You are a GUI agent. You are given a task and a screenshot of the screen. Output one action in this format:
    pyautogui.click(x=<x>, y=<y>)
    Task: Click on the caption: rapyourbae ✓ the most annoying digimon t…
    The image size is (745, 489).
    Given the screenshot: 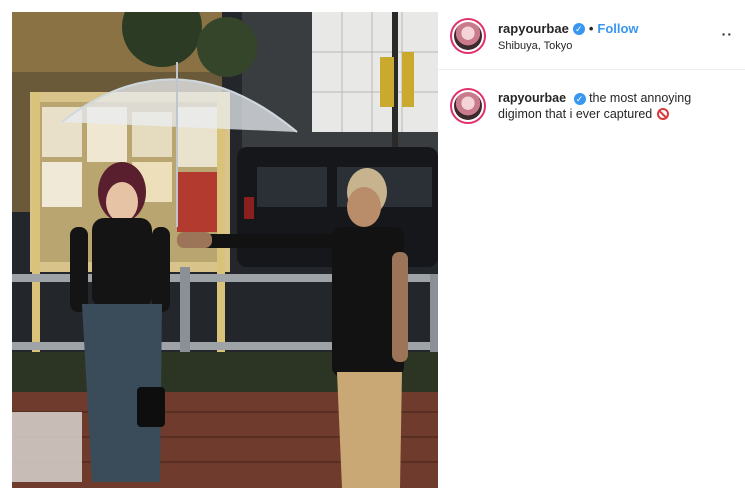 What is the action you would take?
    pyautogui.click(x=613, y=106)
    